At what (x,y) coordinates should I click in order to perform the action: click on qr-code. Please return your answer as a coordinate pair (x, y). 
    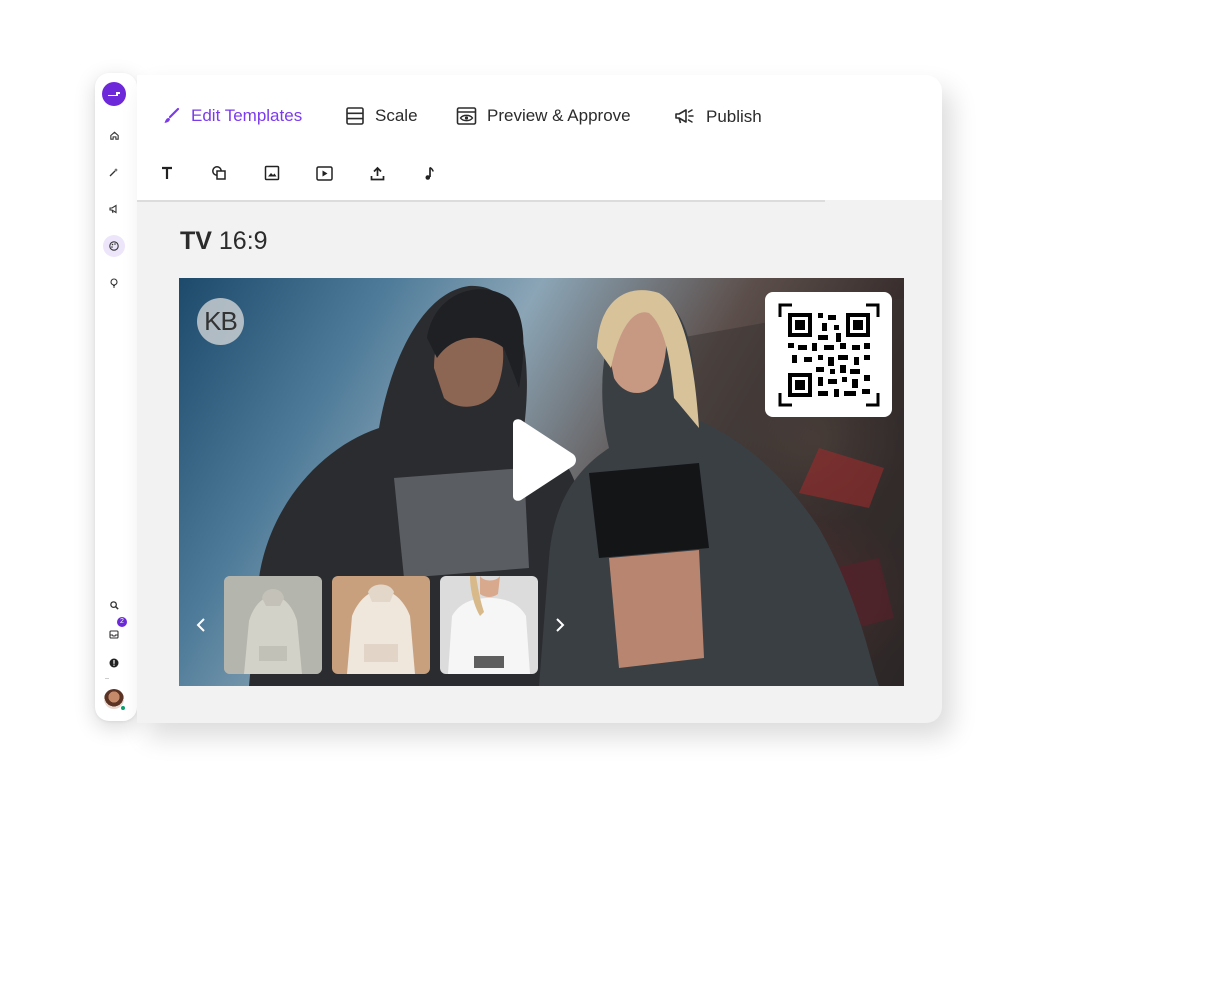
    Looking at the image, I should click on (828, 354).